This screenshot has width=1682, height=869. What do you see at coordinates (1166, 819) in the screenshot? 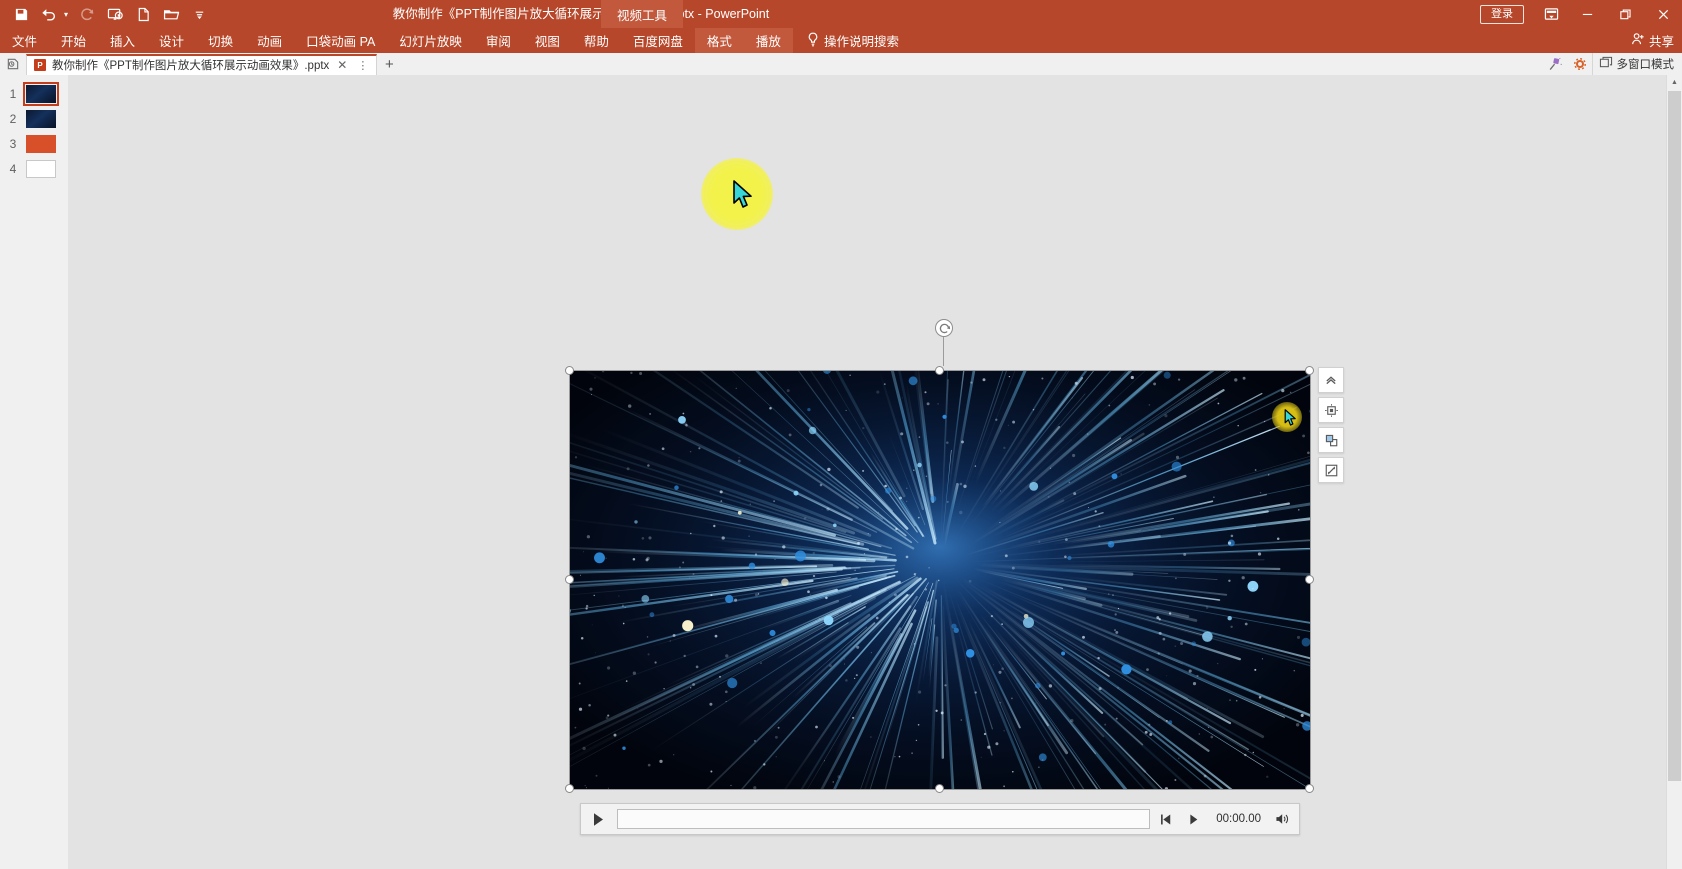
I see `previous-frame-icon` at bounding box center [1166, 819].